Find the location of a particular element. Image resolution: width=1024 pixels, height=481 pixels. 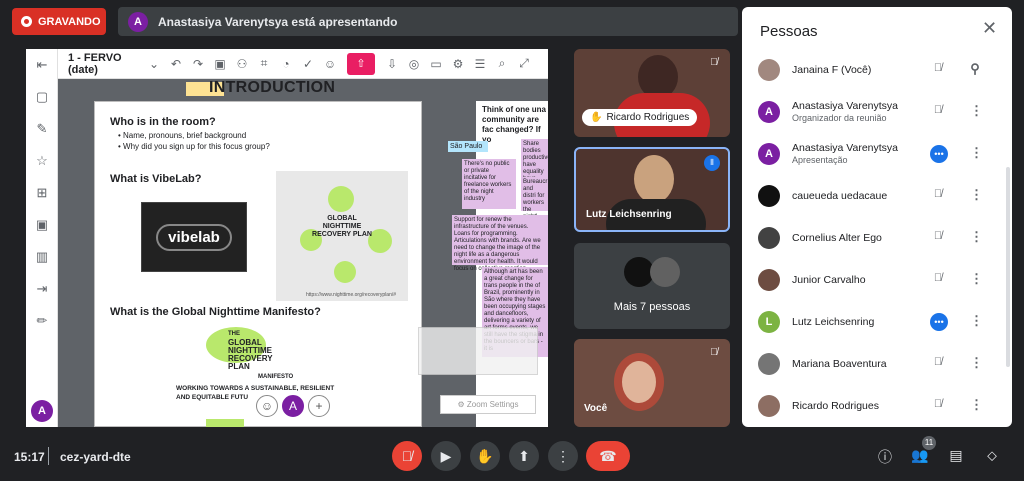

scrollbar is located at coordinates (1008, 267).